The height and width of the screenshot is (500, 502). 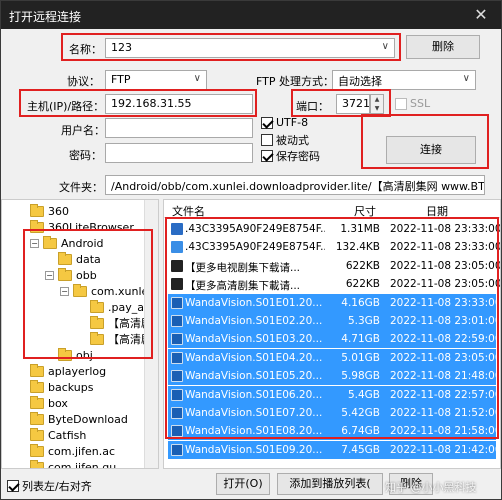 What do you see at coordinates (243, 484) in the screenshot?
I see `open-button: 打开(O)` at bounding box center [243, 484].